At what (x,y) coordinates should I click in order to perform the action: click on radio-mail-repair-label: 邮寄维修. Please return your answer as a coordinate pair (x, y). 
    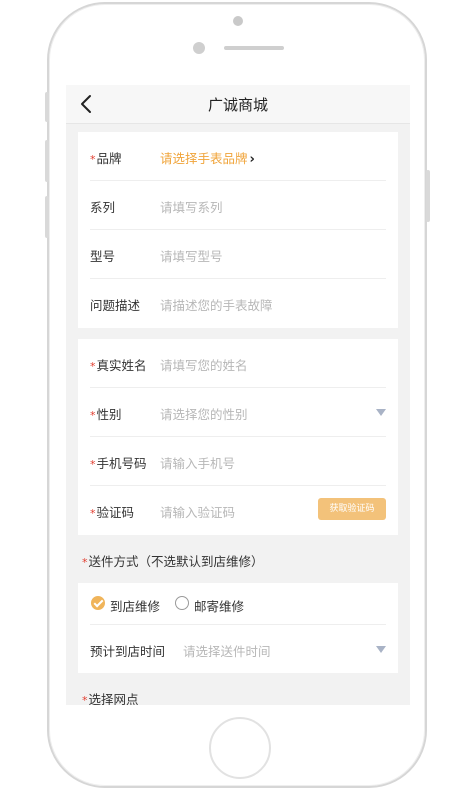
    Looking at the image, I should click on (219, 605).